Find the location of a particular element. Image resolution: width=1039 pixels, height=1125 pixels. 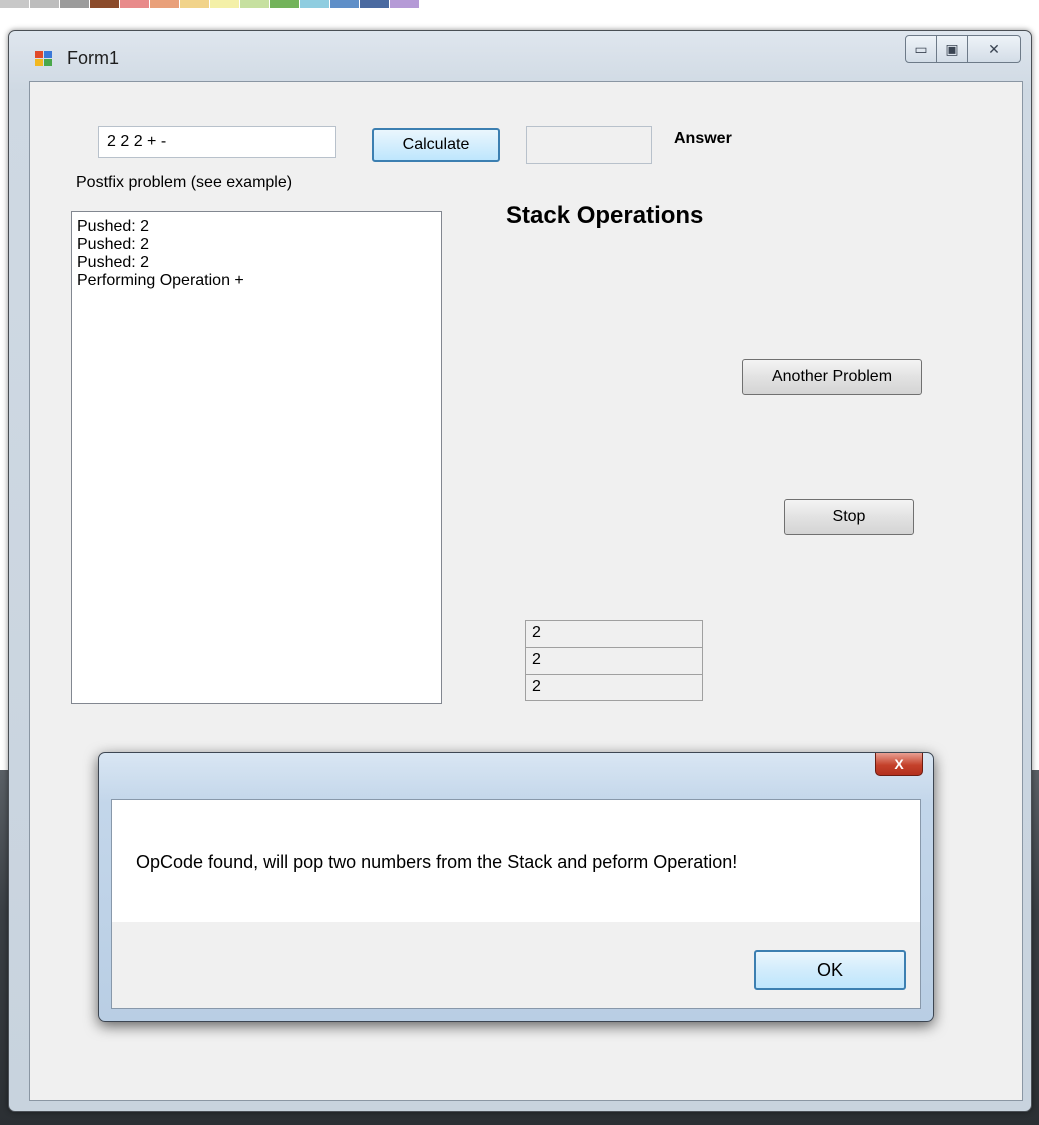

background-color-strip is located at coordinates (210, 4).